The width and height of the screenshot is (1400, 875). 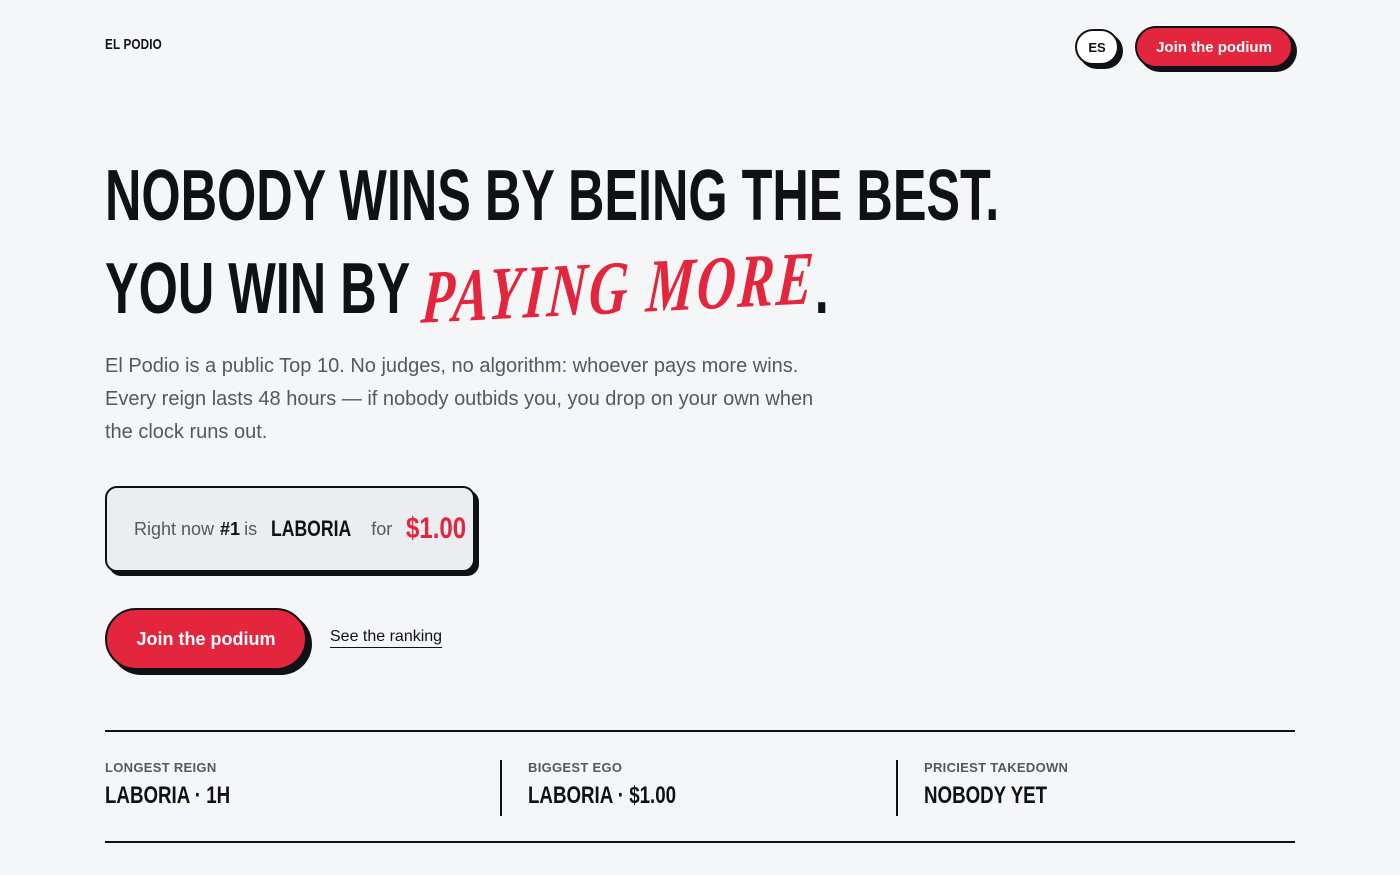 I want to click on language-toggle-button: ES, so click(x=1097, y=47).